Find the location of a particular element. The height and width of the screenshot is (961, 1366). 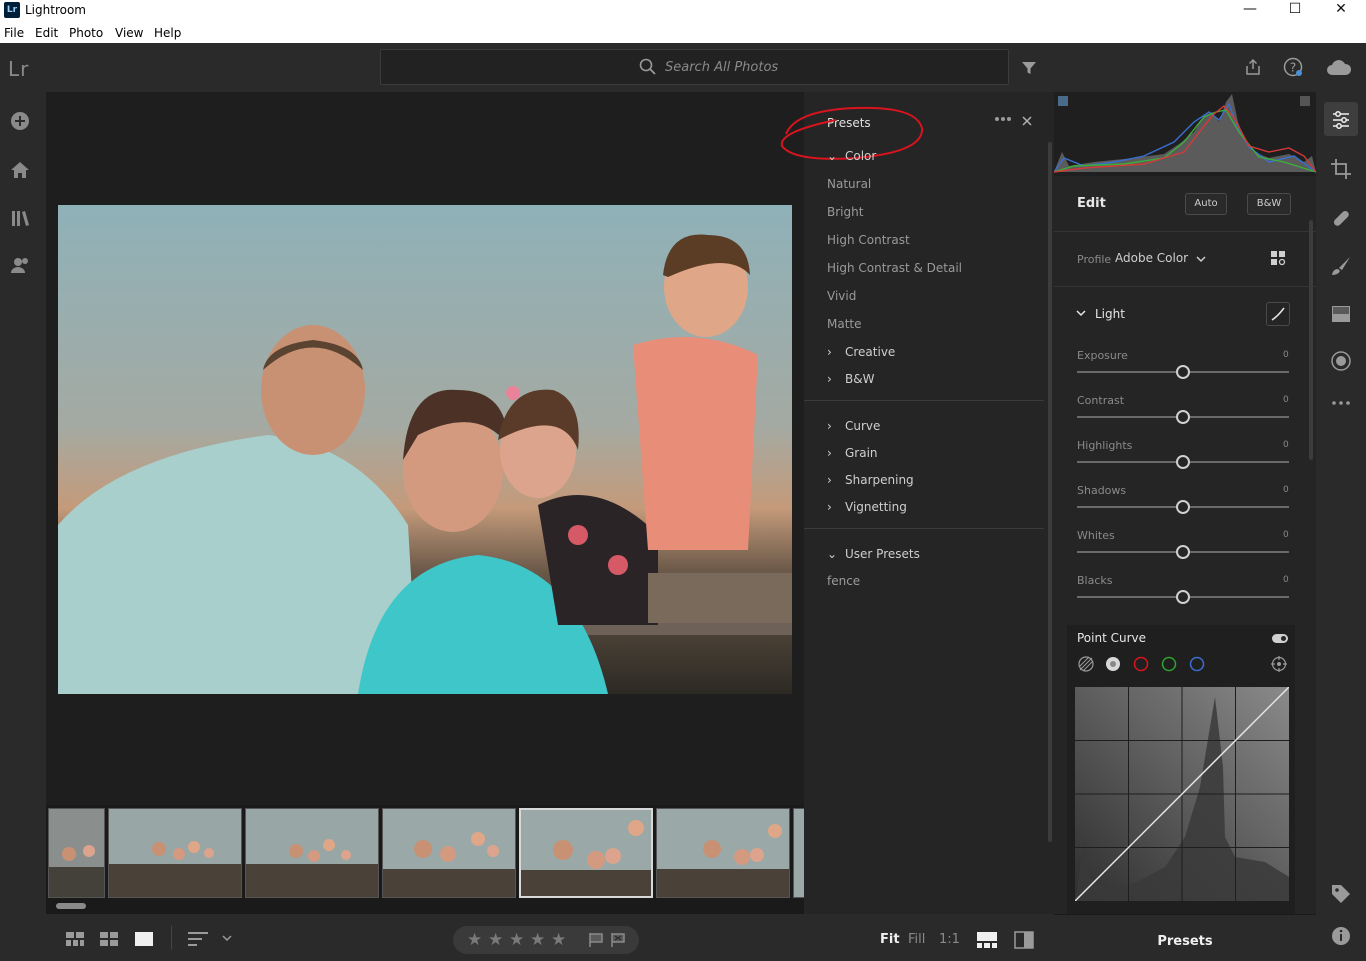

compare-icon is located at coordinates (1024, 940).